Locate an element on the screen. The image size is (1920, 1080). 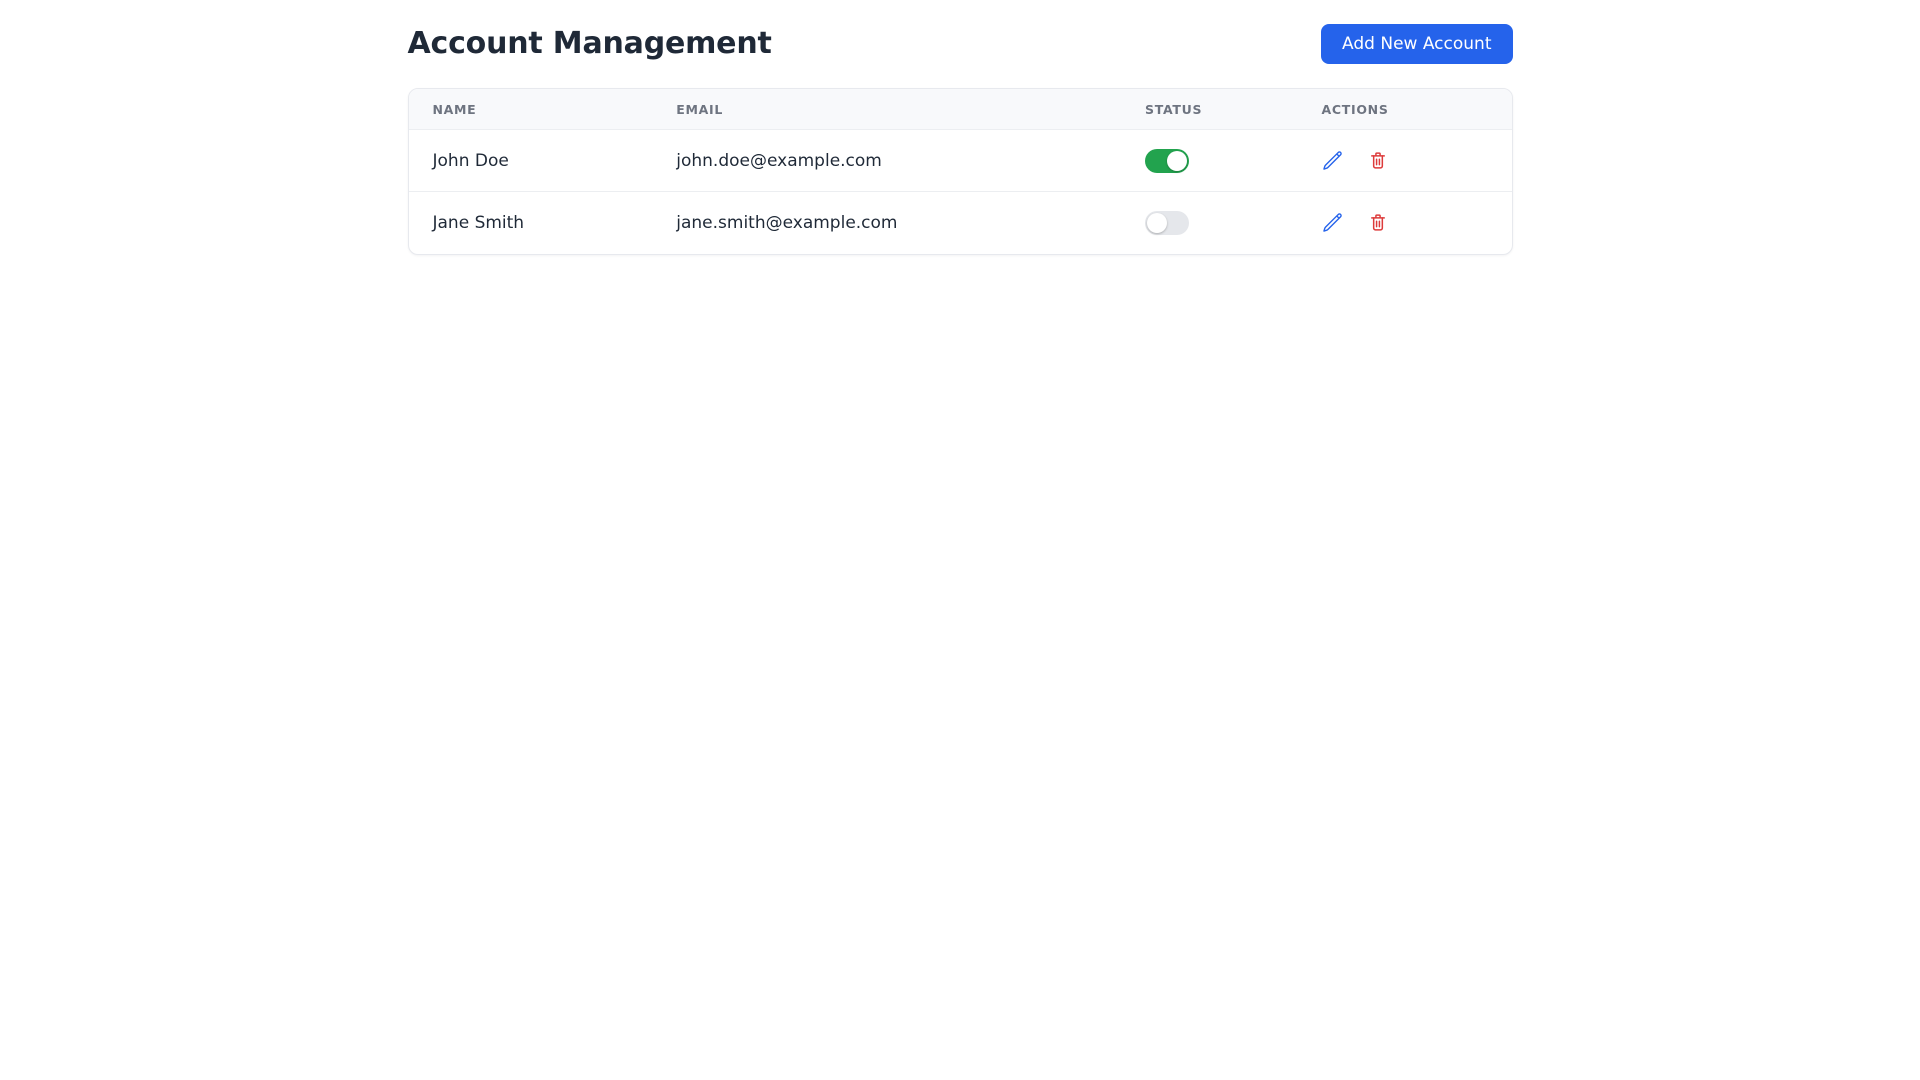
column-header-name: Name is located at coordinates (530, 109).